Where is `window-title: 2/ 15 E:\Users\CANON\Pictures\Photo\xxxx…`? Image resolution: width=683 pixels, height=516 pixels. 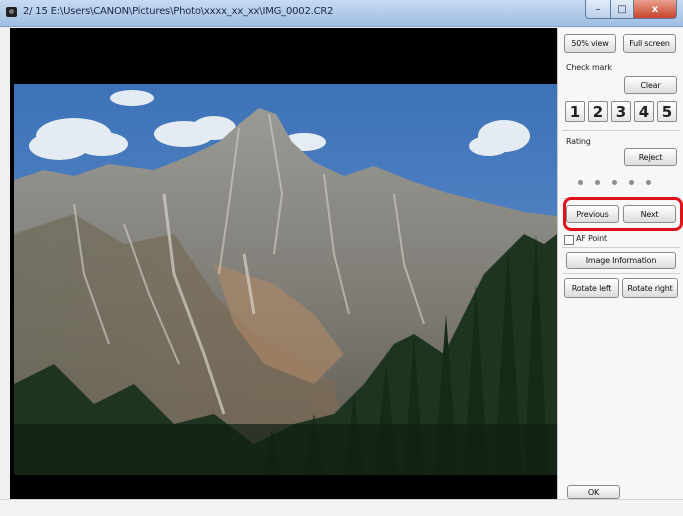
window-title: 2/ 15 E:\Users\CANON\Pictures\Photo\xxxx… is located at coordinates (178, 11).